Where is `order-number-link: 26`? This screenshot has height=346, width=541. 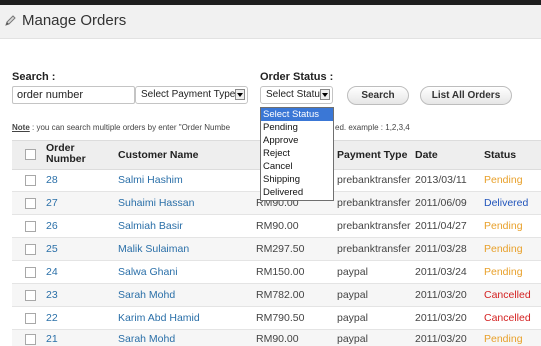 order-number-link: 26 is located at coordinates (52, 226).